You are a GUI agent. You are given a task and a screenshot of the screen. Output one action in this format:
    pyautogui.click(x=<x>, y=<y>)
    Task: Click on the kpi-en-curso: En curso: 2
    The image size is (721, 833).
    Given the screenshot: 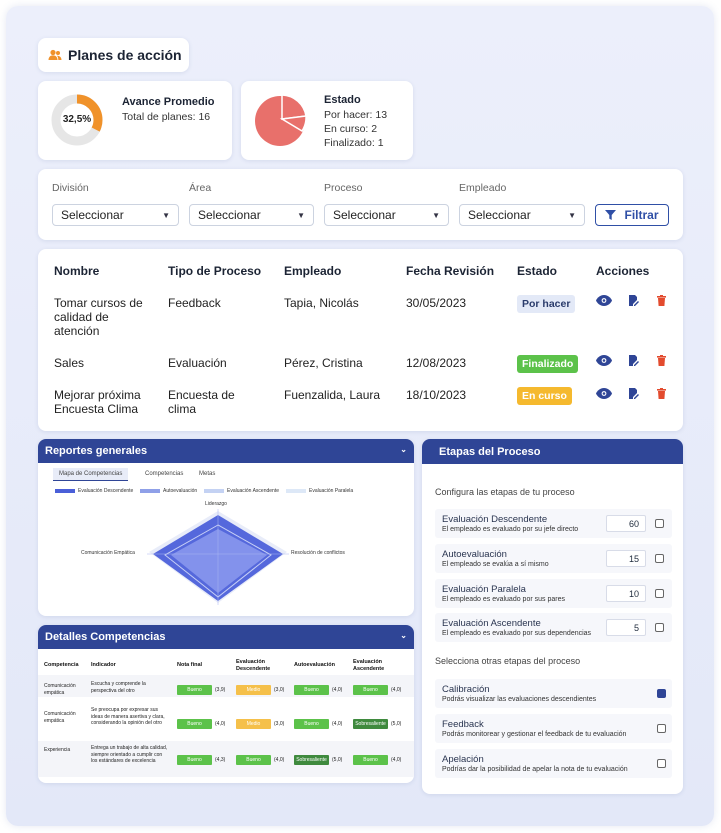 What is the action you would take?
    pyautogui.click(x=351, y=129)
    